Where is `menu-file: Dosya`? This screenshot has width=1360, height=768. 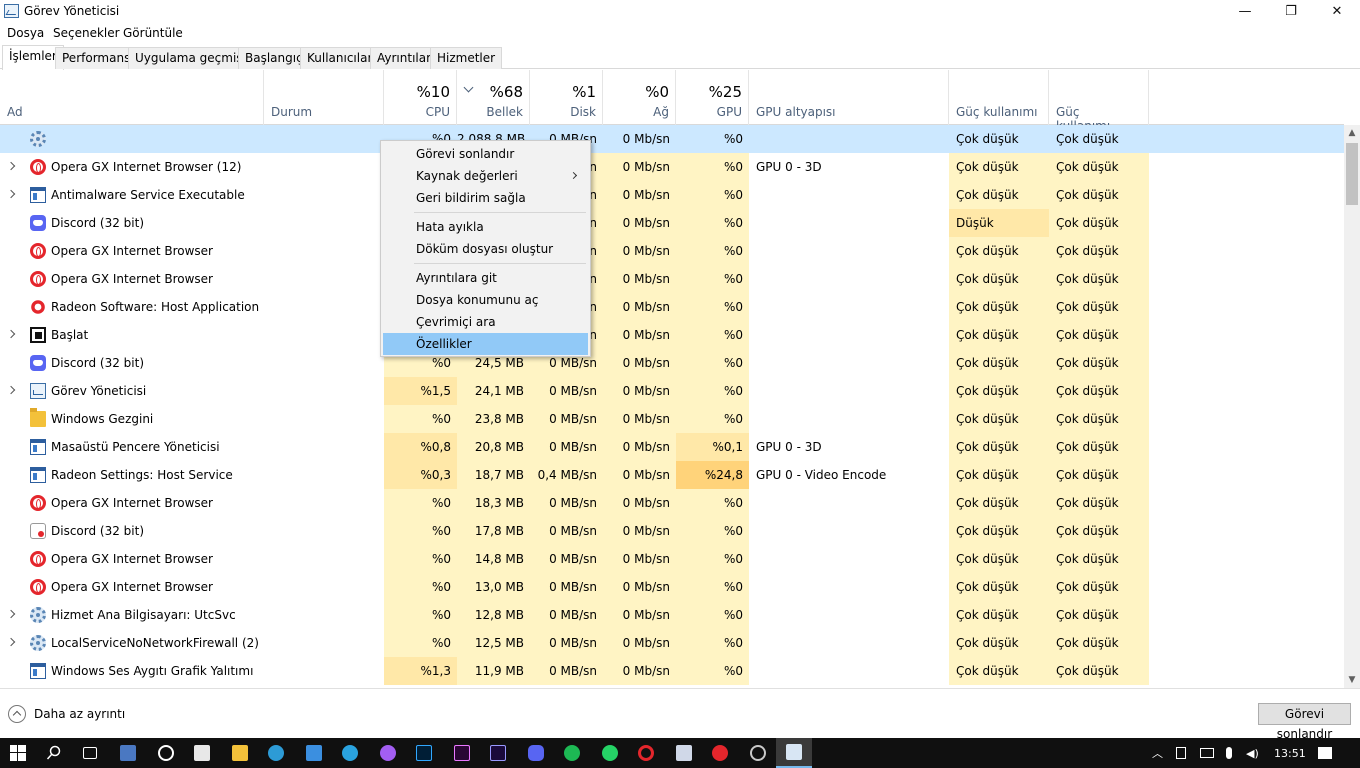 menu-file: Dosya is located at coordinates (25, 33).